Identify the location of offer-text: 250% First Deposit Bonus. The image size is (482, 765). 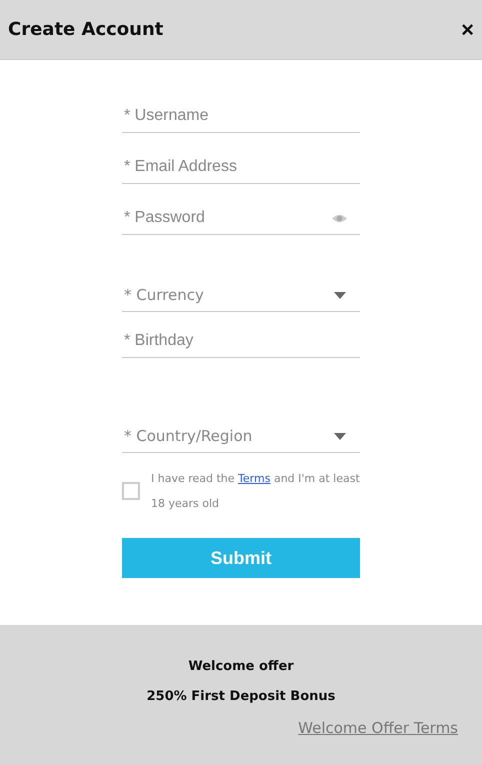
(241, 697).